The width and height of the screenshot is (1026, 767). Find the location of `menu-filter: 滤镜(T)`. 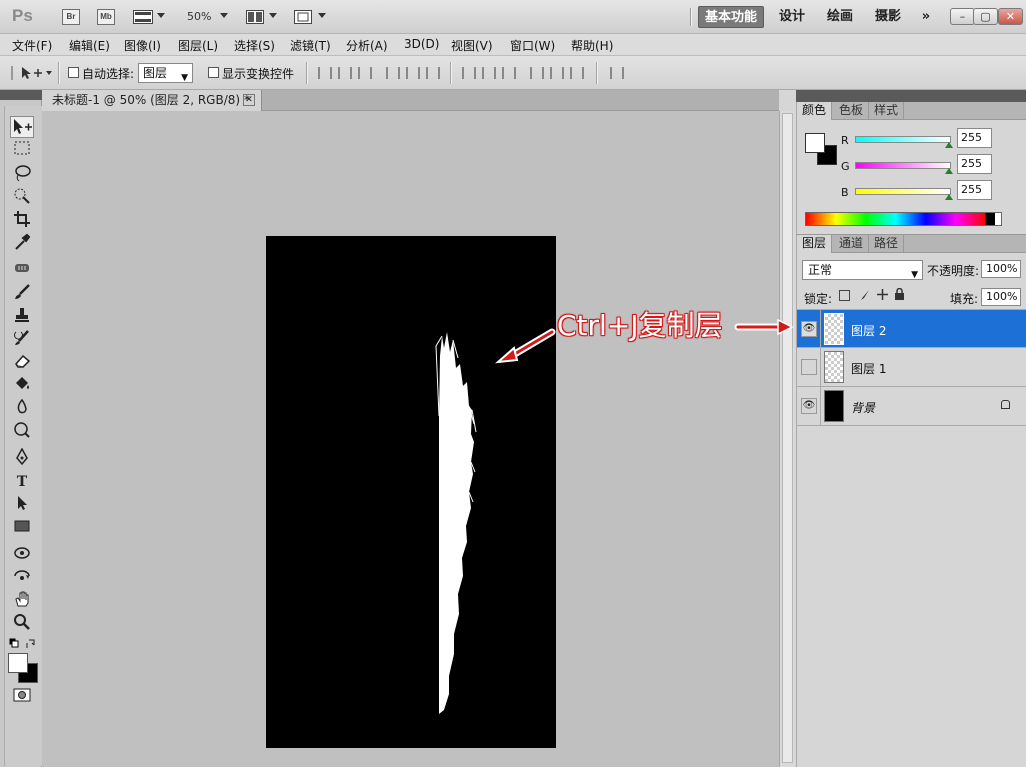

menu-filter: 滤镜(T) is located at coordinates (310, 45).